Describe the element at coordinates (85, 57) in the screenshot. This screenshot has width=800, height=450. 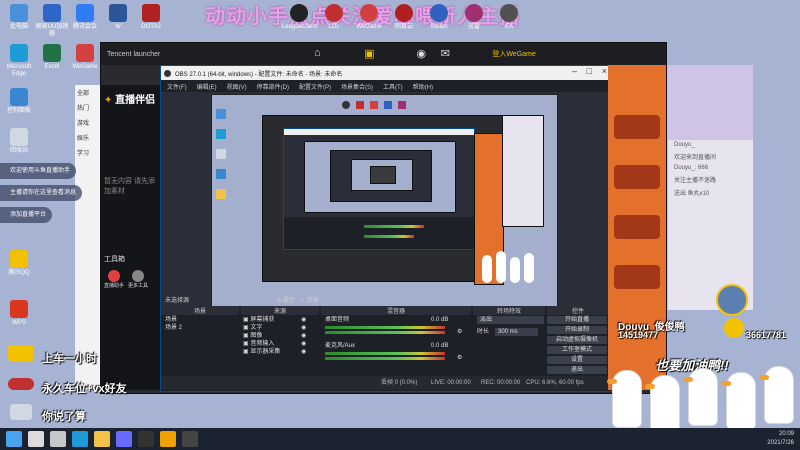
I see `desktop-icon: WeGame` at that location.